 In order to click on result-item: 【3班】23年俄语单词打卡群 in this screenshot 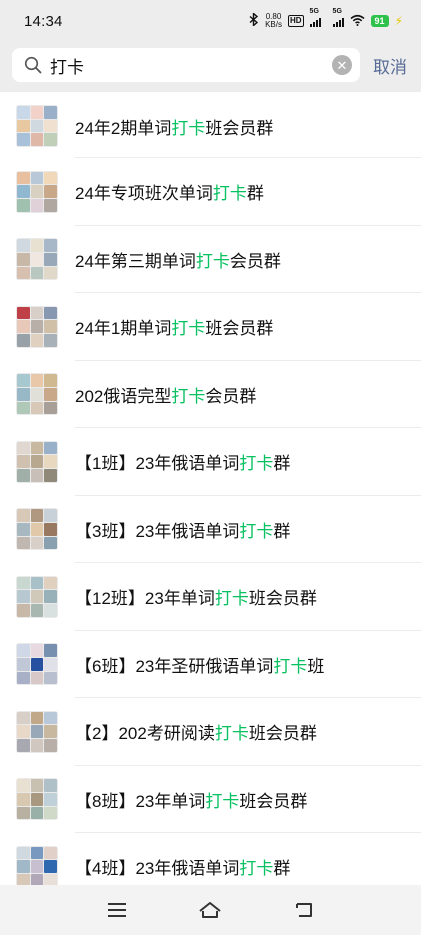, I will do `click(210, 530)`.